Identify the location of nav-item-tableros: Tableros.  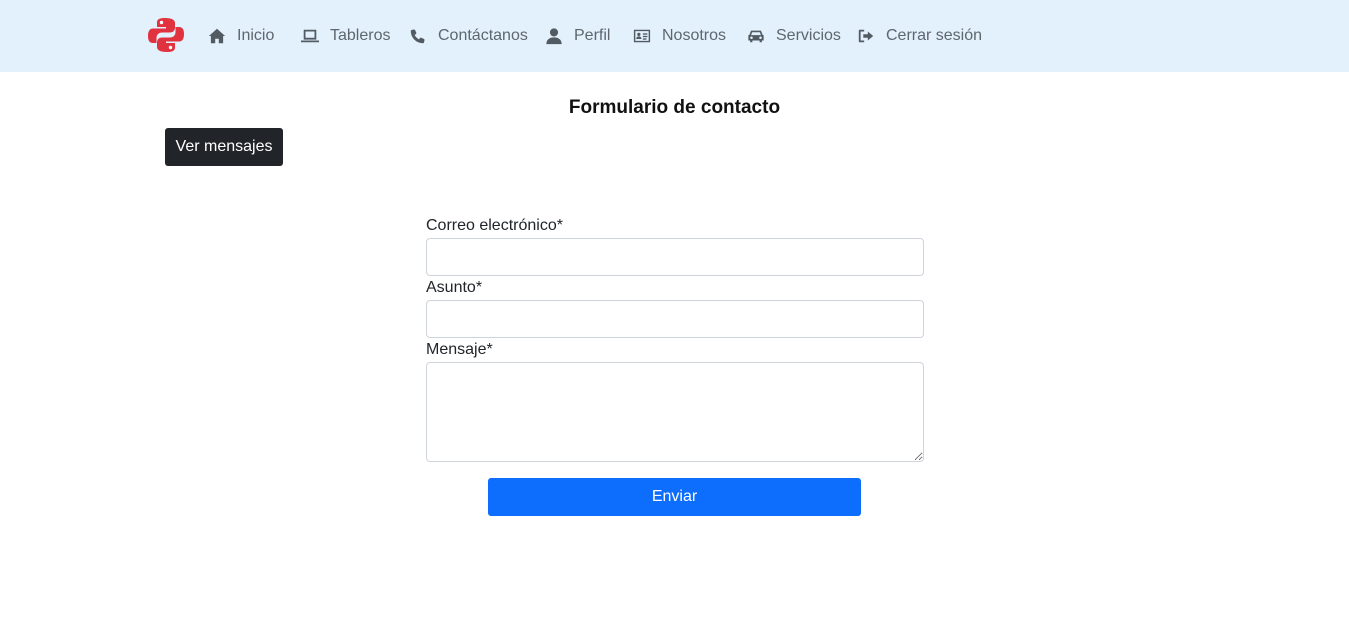
(345, 36).